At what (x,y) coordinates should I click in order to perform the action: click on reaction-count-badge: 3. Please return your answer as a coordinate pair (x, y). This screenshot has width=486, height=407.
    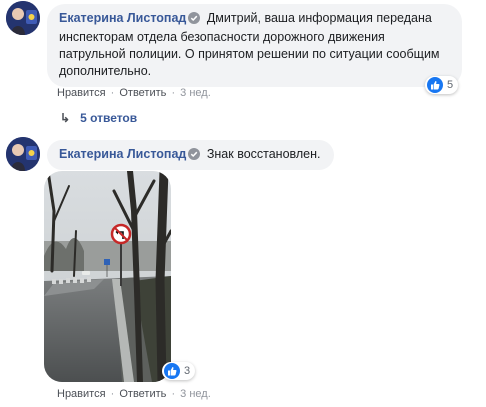
    Looking at the image, I should click on (179, 371).